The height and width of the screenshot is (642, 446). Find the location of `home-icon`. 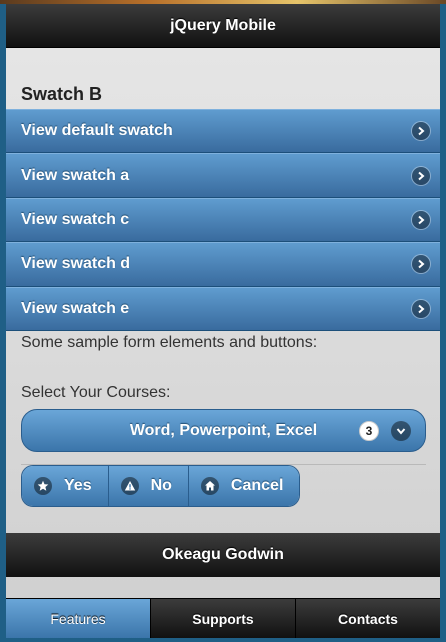

home-icon is located at coordinates (209, 486).